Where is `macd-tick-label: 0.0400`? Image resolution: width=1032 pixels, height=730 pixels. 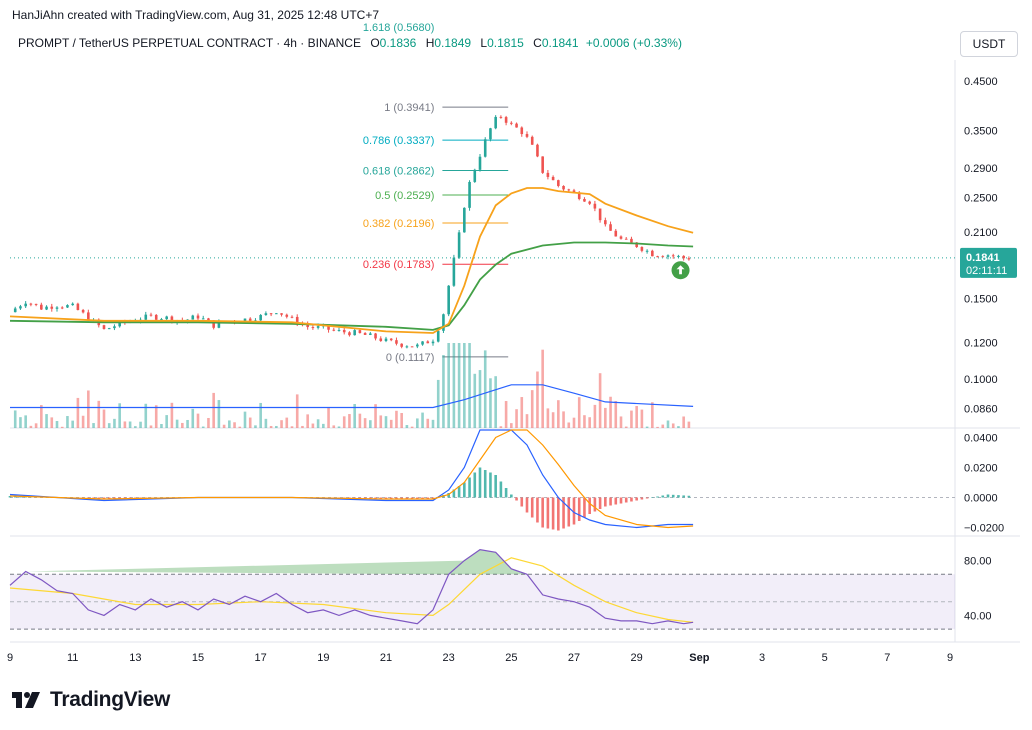 macd-tick-label: 0.0400 is located at coordinates (981, 439).